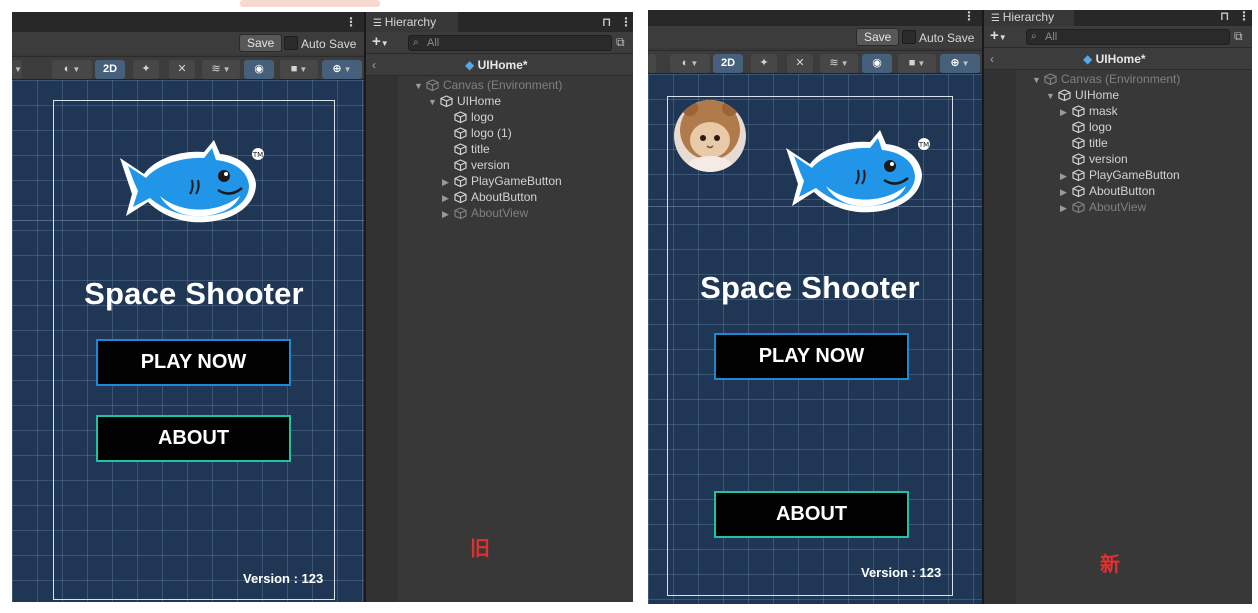 This screenshot has width=1258, height=613. I want to click on hierarchy-gutter, so click(382, 339).